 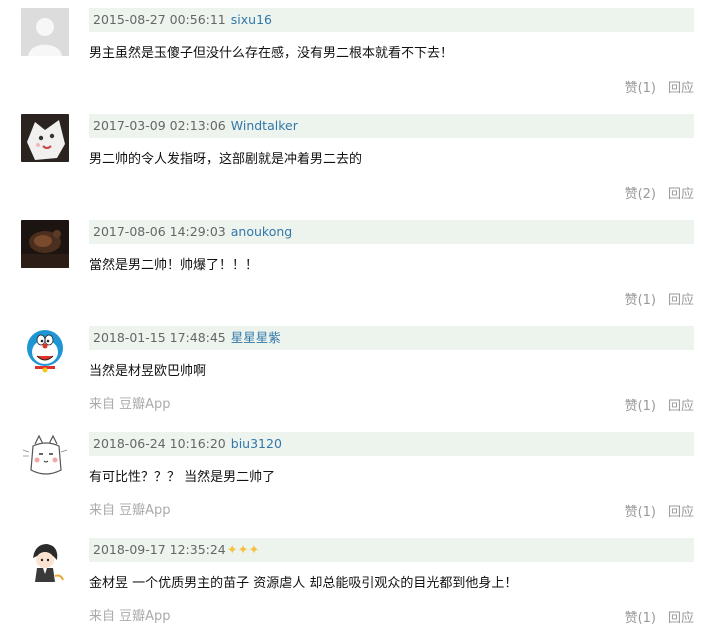 I want to click on dark-photo-avatar-icon, so click(x=45, y=244).